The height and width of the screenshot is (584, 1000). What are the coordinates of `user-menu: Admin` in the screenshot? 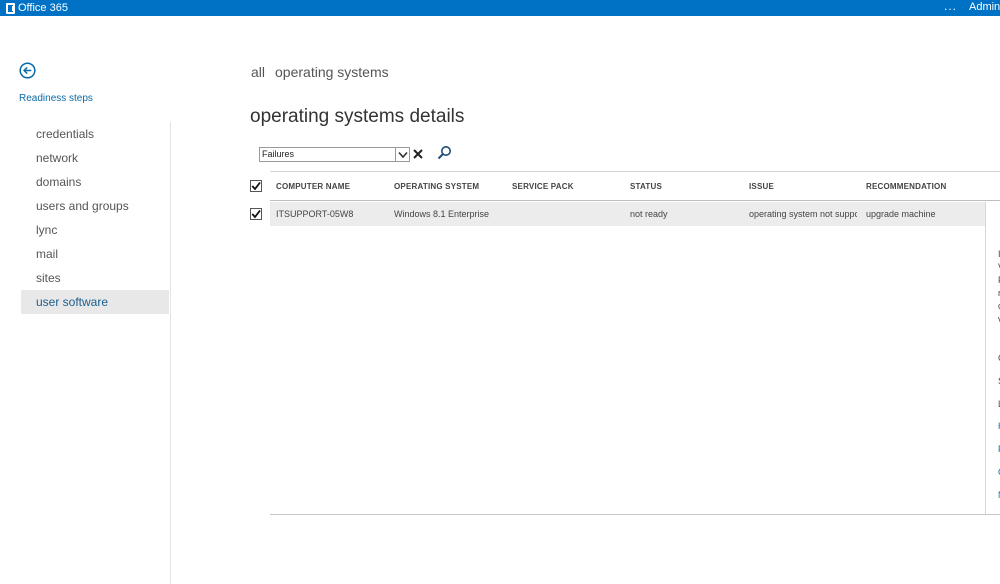 It's located at (984, 7).